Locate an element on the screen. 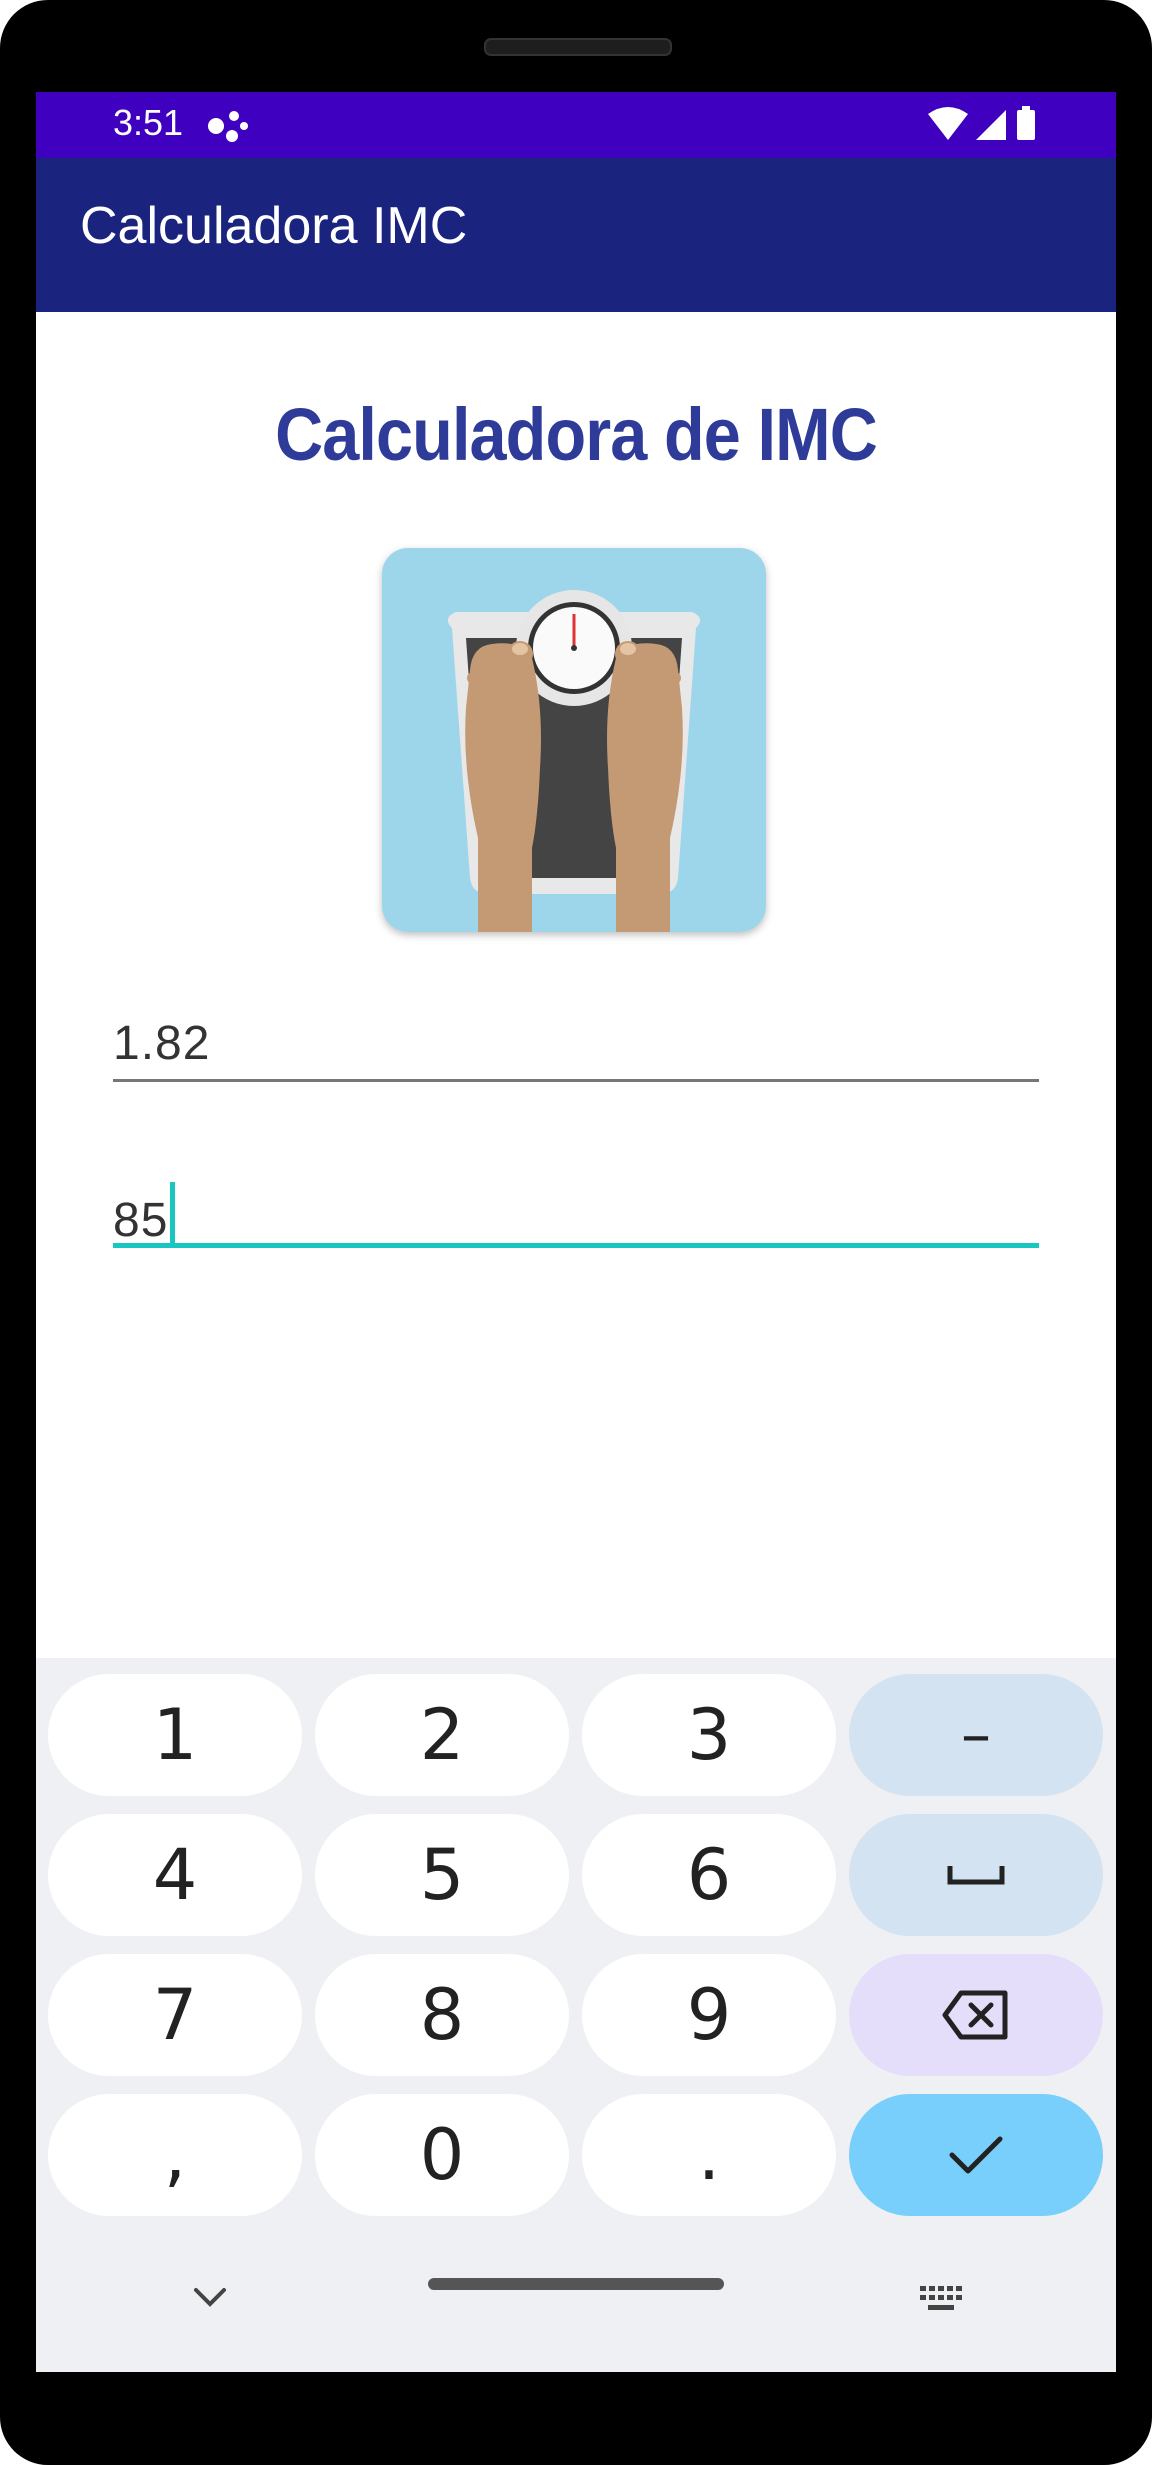 The width and height of the screenshot is (1152, 2465). key-1-label: 1 is located at coordinates (175, 1735).